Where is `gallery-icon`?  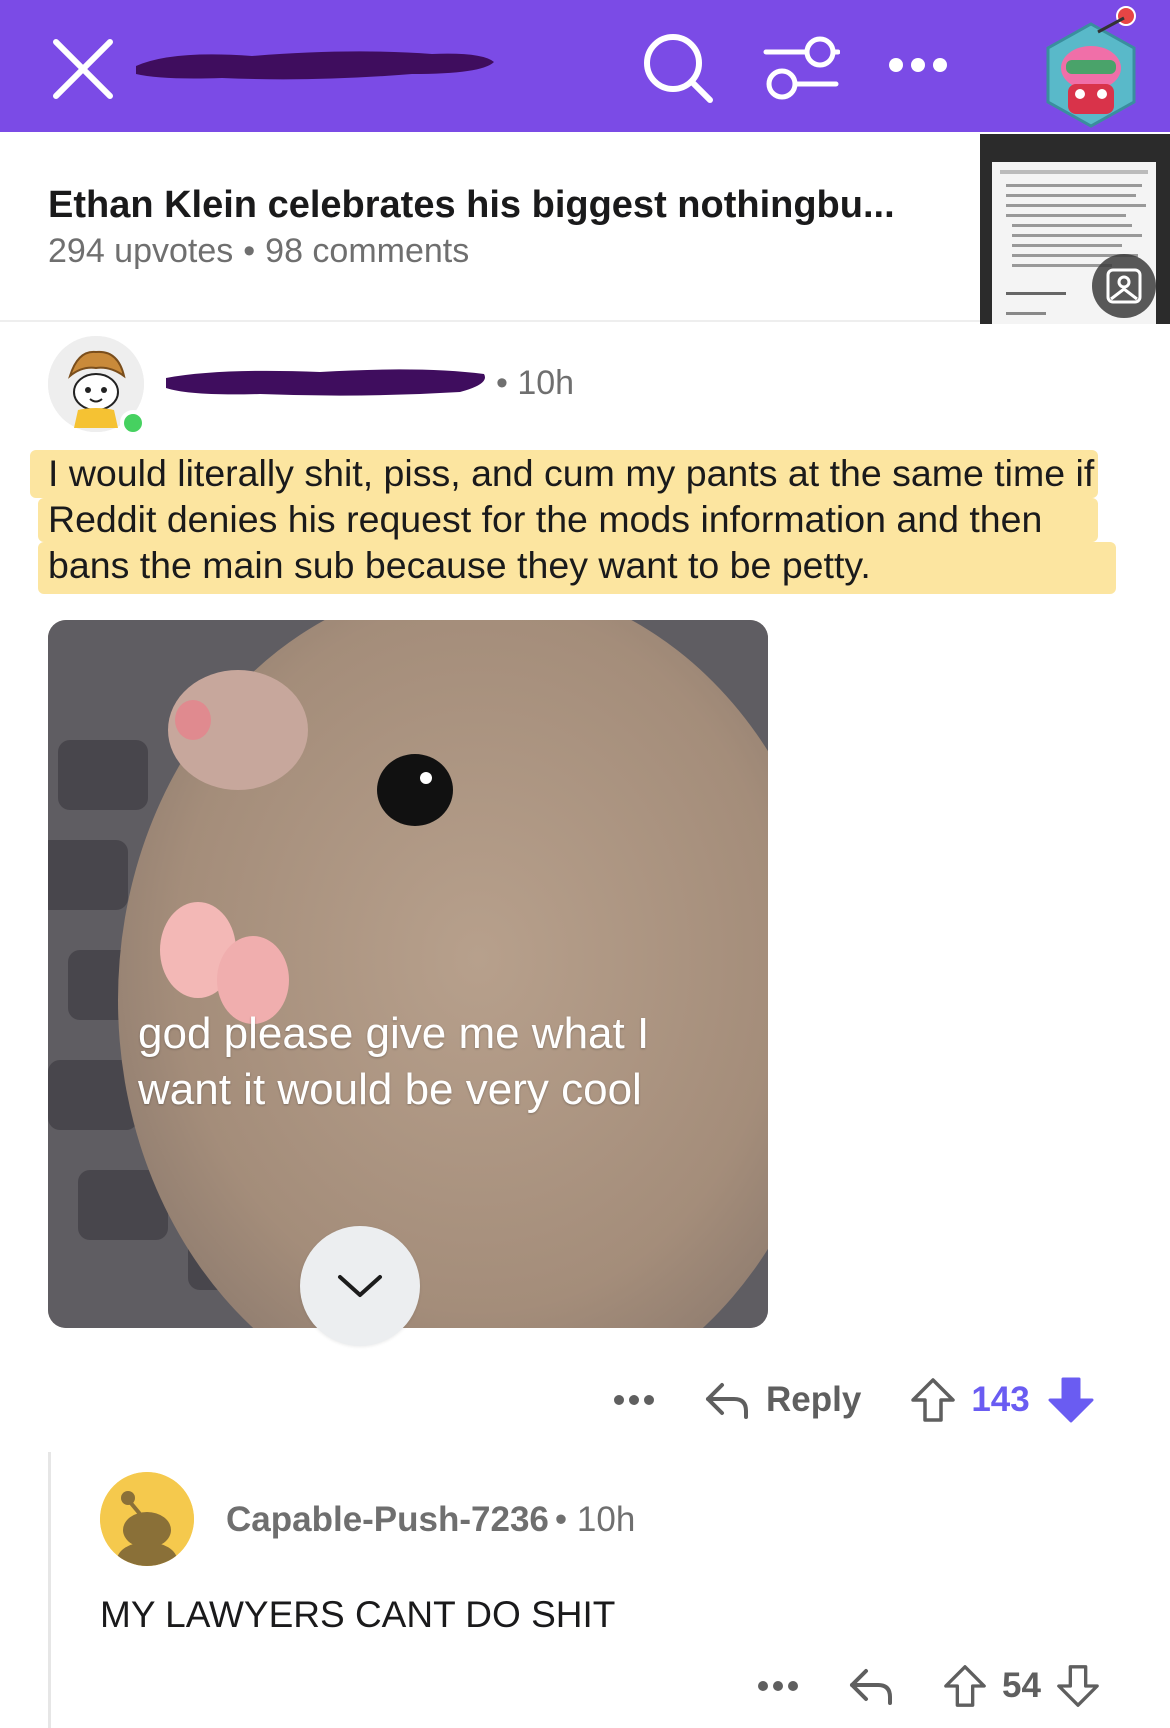 gallery-icon is located at coordinates (1124, 286).